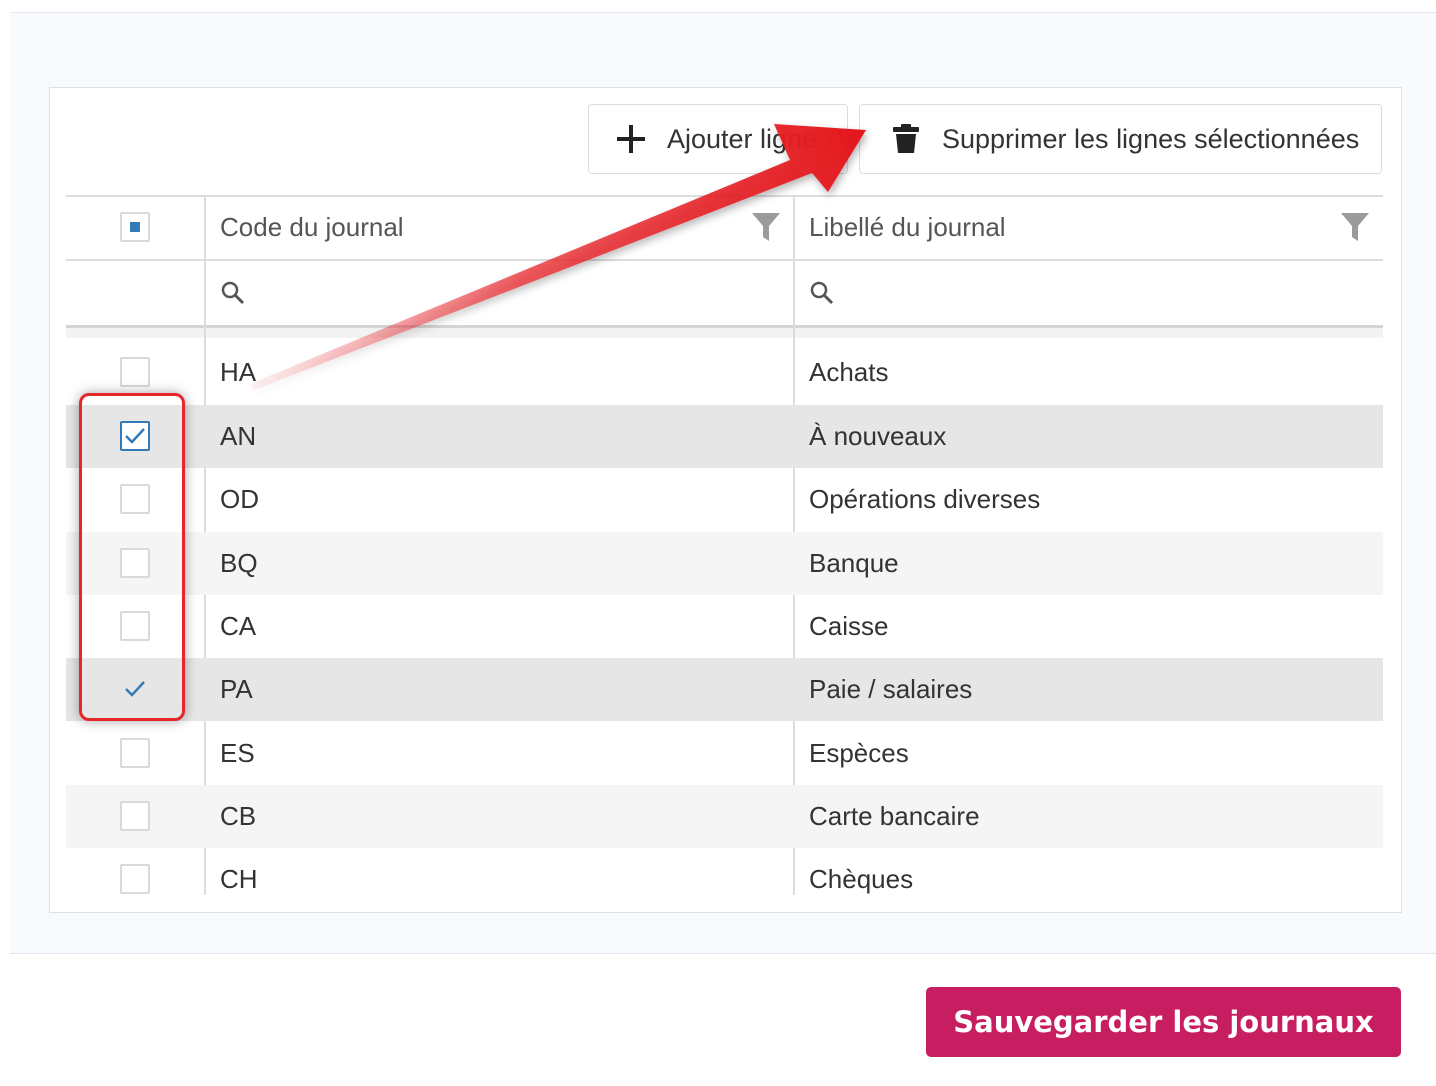 The width and height of the screenshot is (1436, 1086). I want to click on row-code: OD, so click(239, 499).